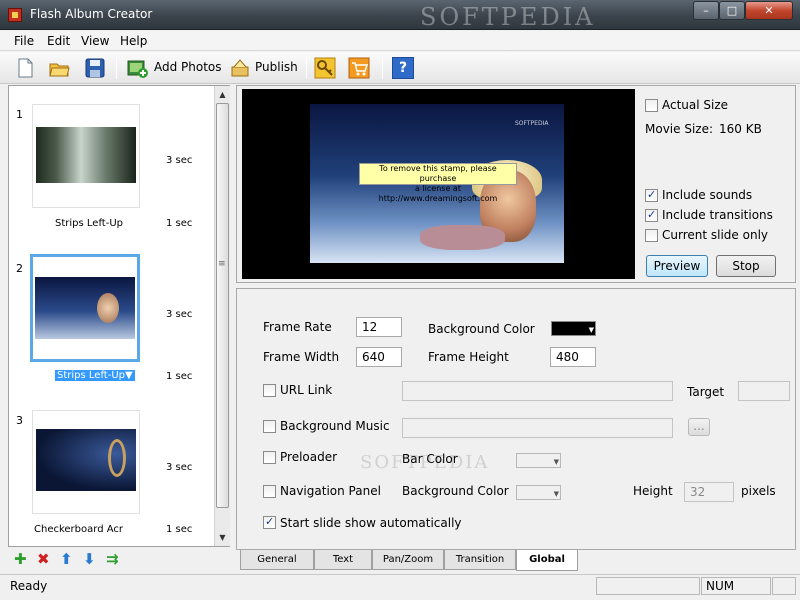 The width and height of the screenshot is (800, 600). Describe the element at coordinates (335, 426) in the screenshot. I see `background-music-label: Background Music` at that location.